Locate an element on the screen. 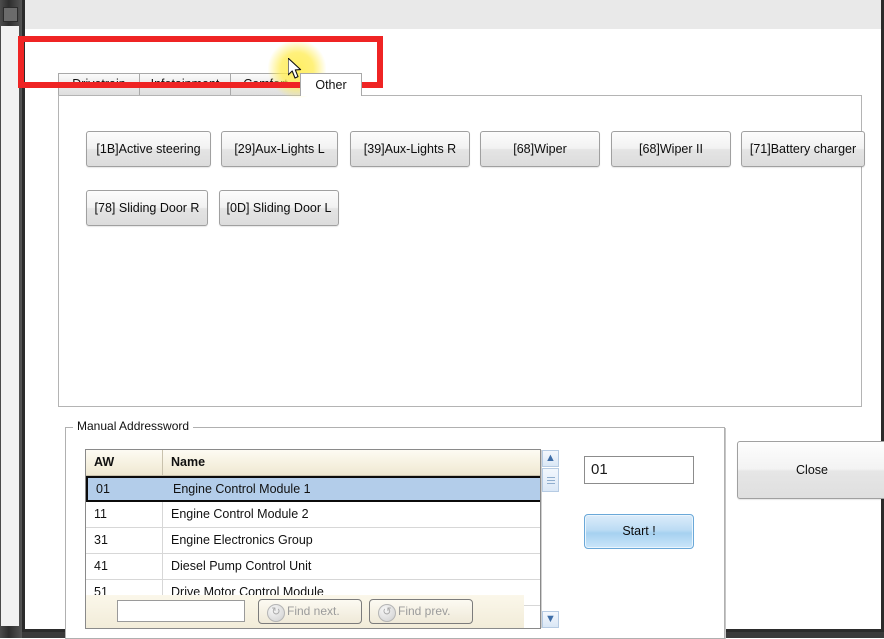 This screenshot has height=639, width=884. cell-aw: 11 is located at coordinates (100, 514).